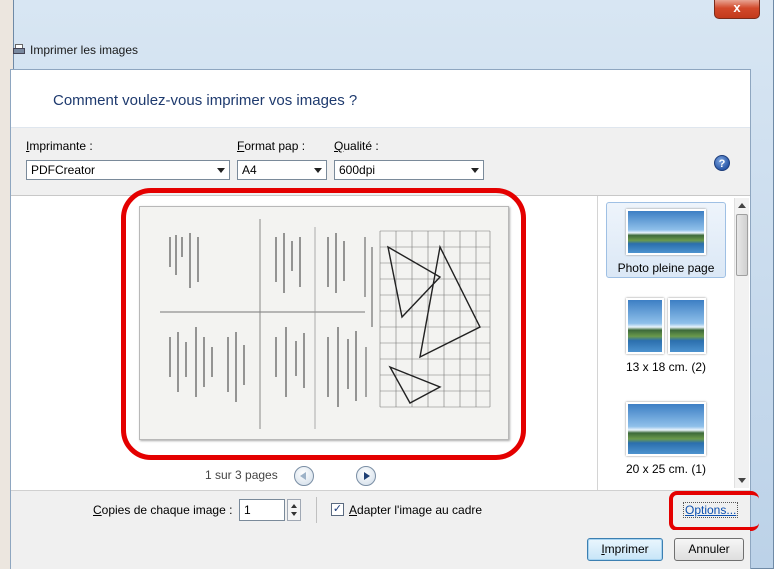  Describe the element at coordinates (84, 50) in the screenshot. I see `window-title: Imprimer les images` at that location.